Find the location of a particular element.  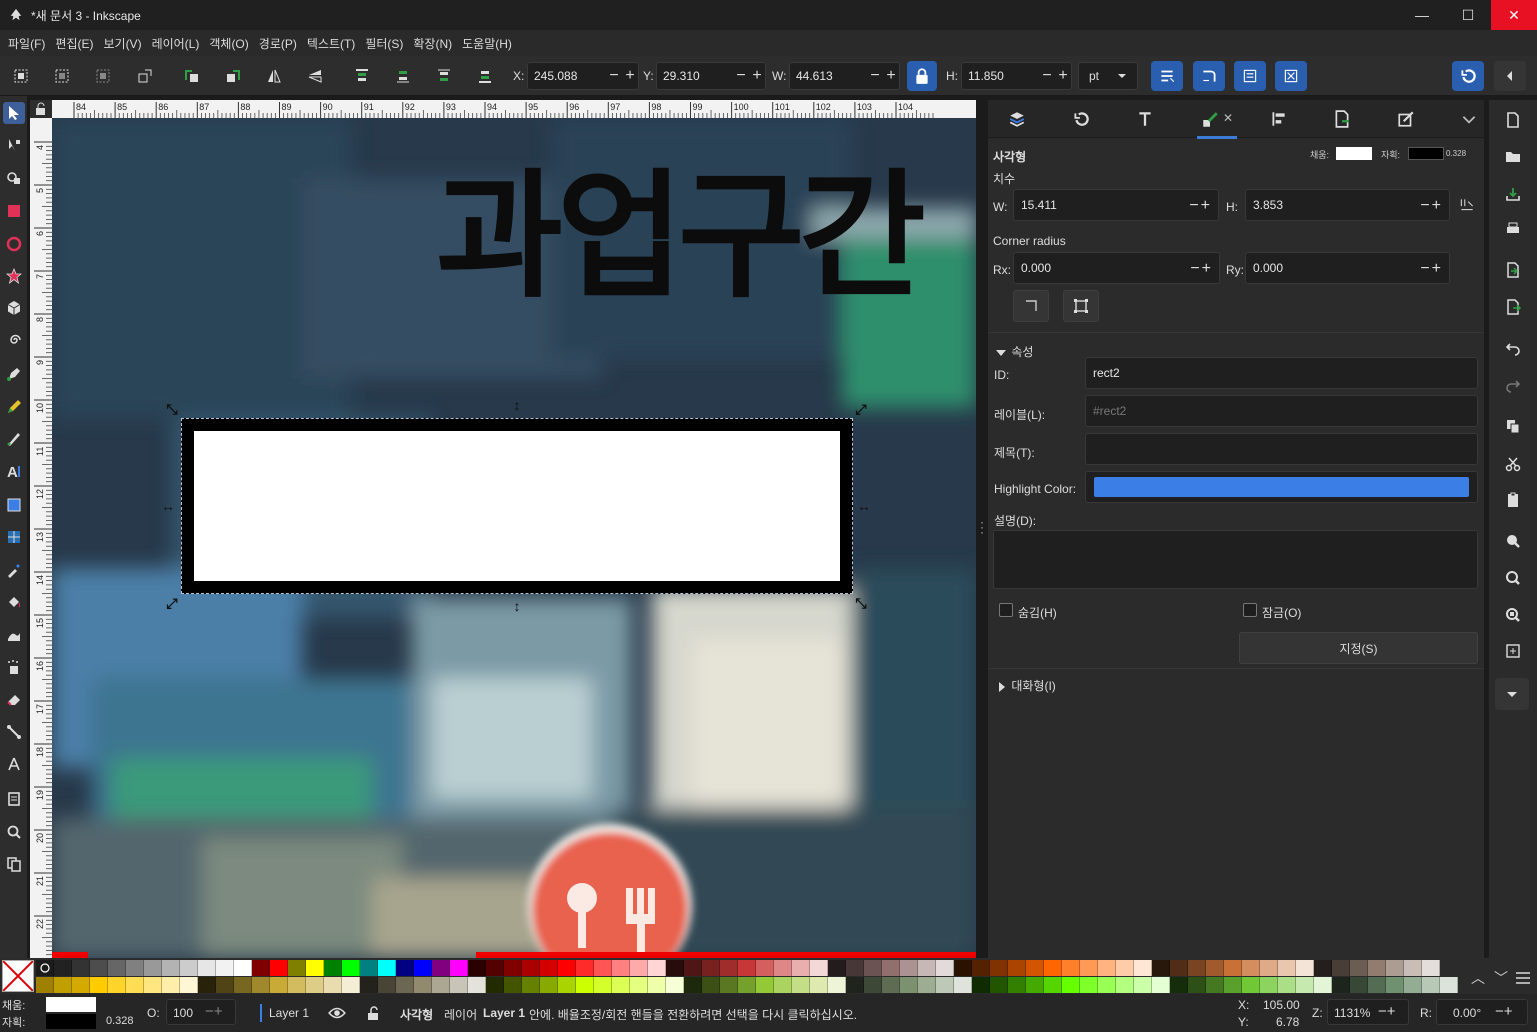

undo-icon is located at coordinates (1513, 348).